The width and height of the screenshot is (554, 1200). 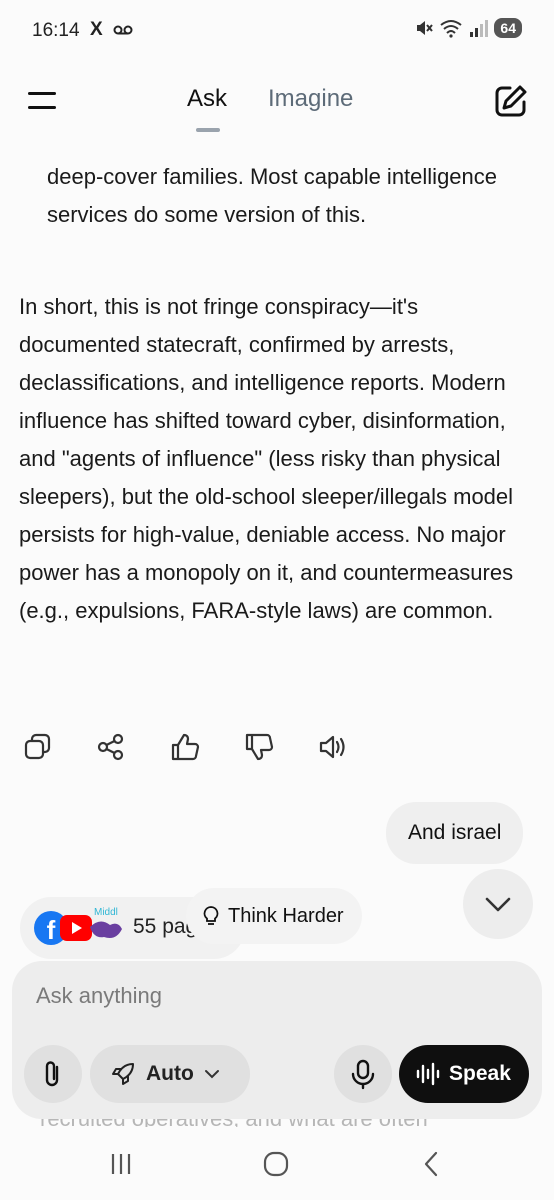 I want to click on tab-ask: Ask, so click(x=207, y=99).